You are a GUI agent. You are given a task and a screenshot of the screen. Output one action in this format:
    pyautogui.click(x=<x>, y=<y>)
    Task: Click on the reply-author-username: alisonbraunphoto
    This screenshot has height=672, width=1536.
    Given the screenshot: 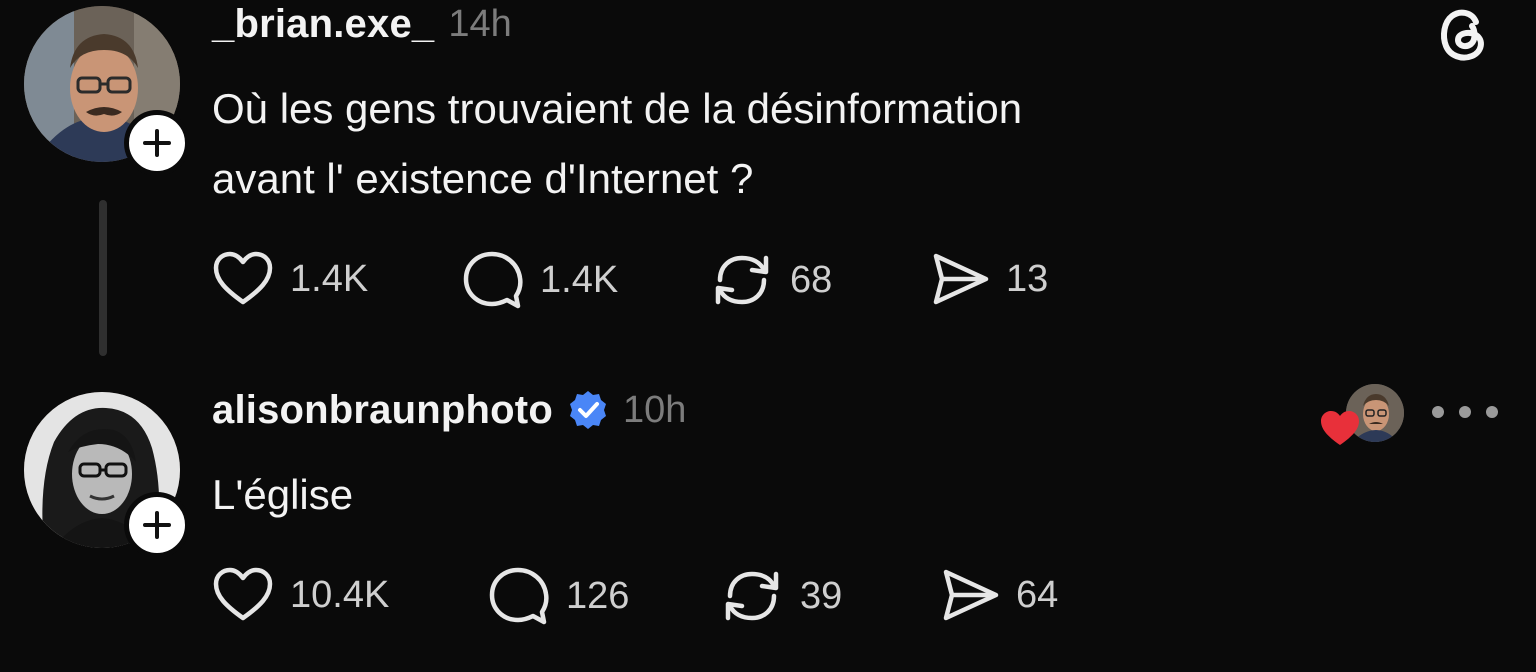 What is the action you would take?
    pyautogui.click(x=382, y=410)
    